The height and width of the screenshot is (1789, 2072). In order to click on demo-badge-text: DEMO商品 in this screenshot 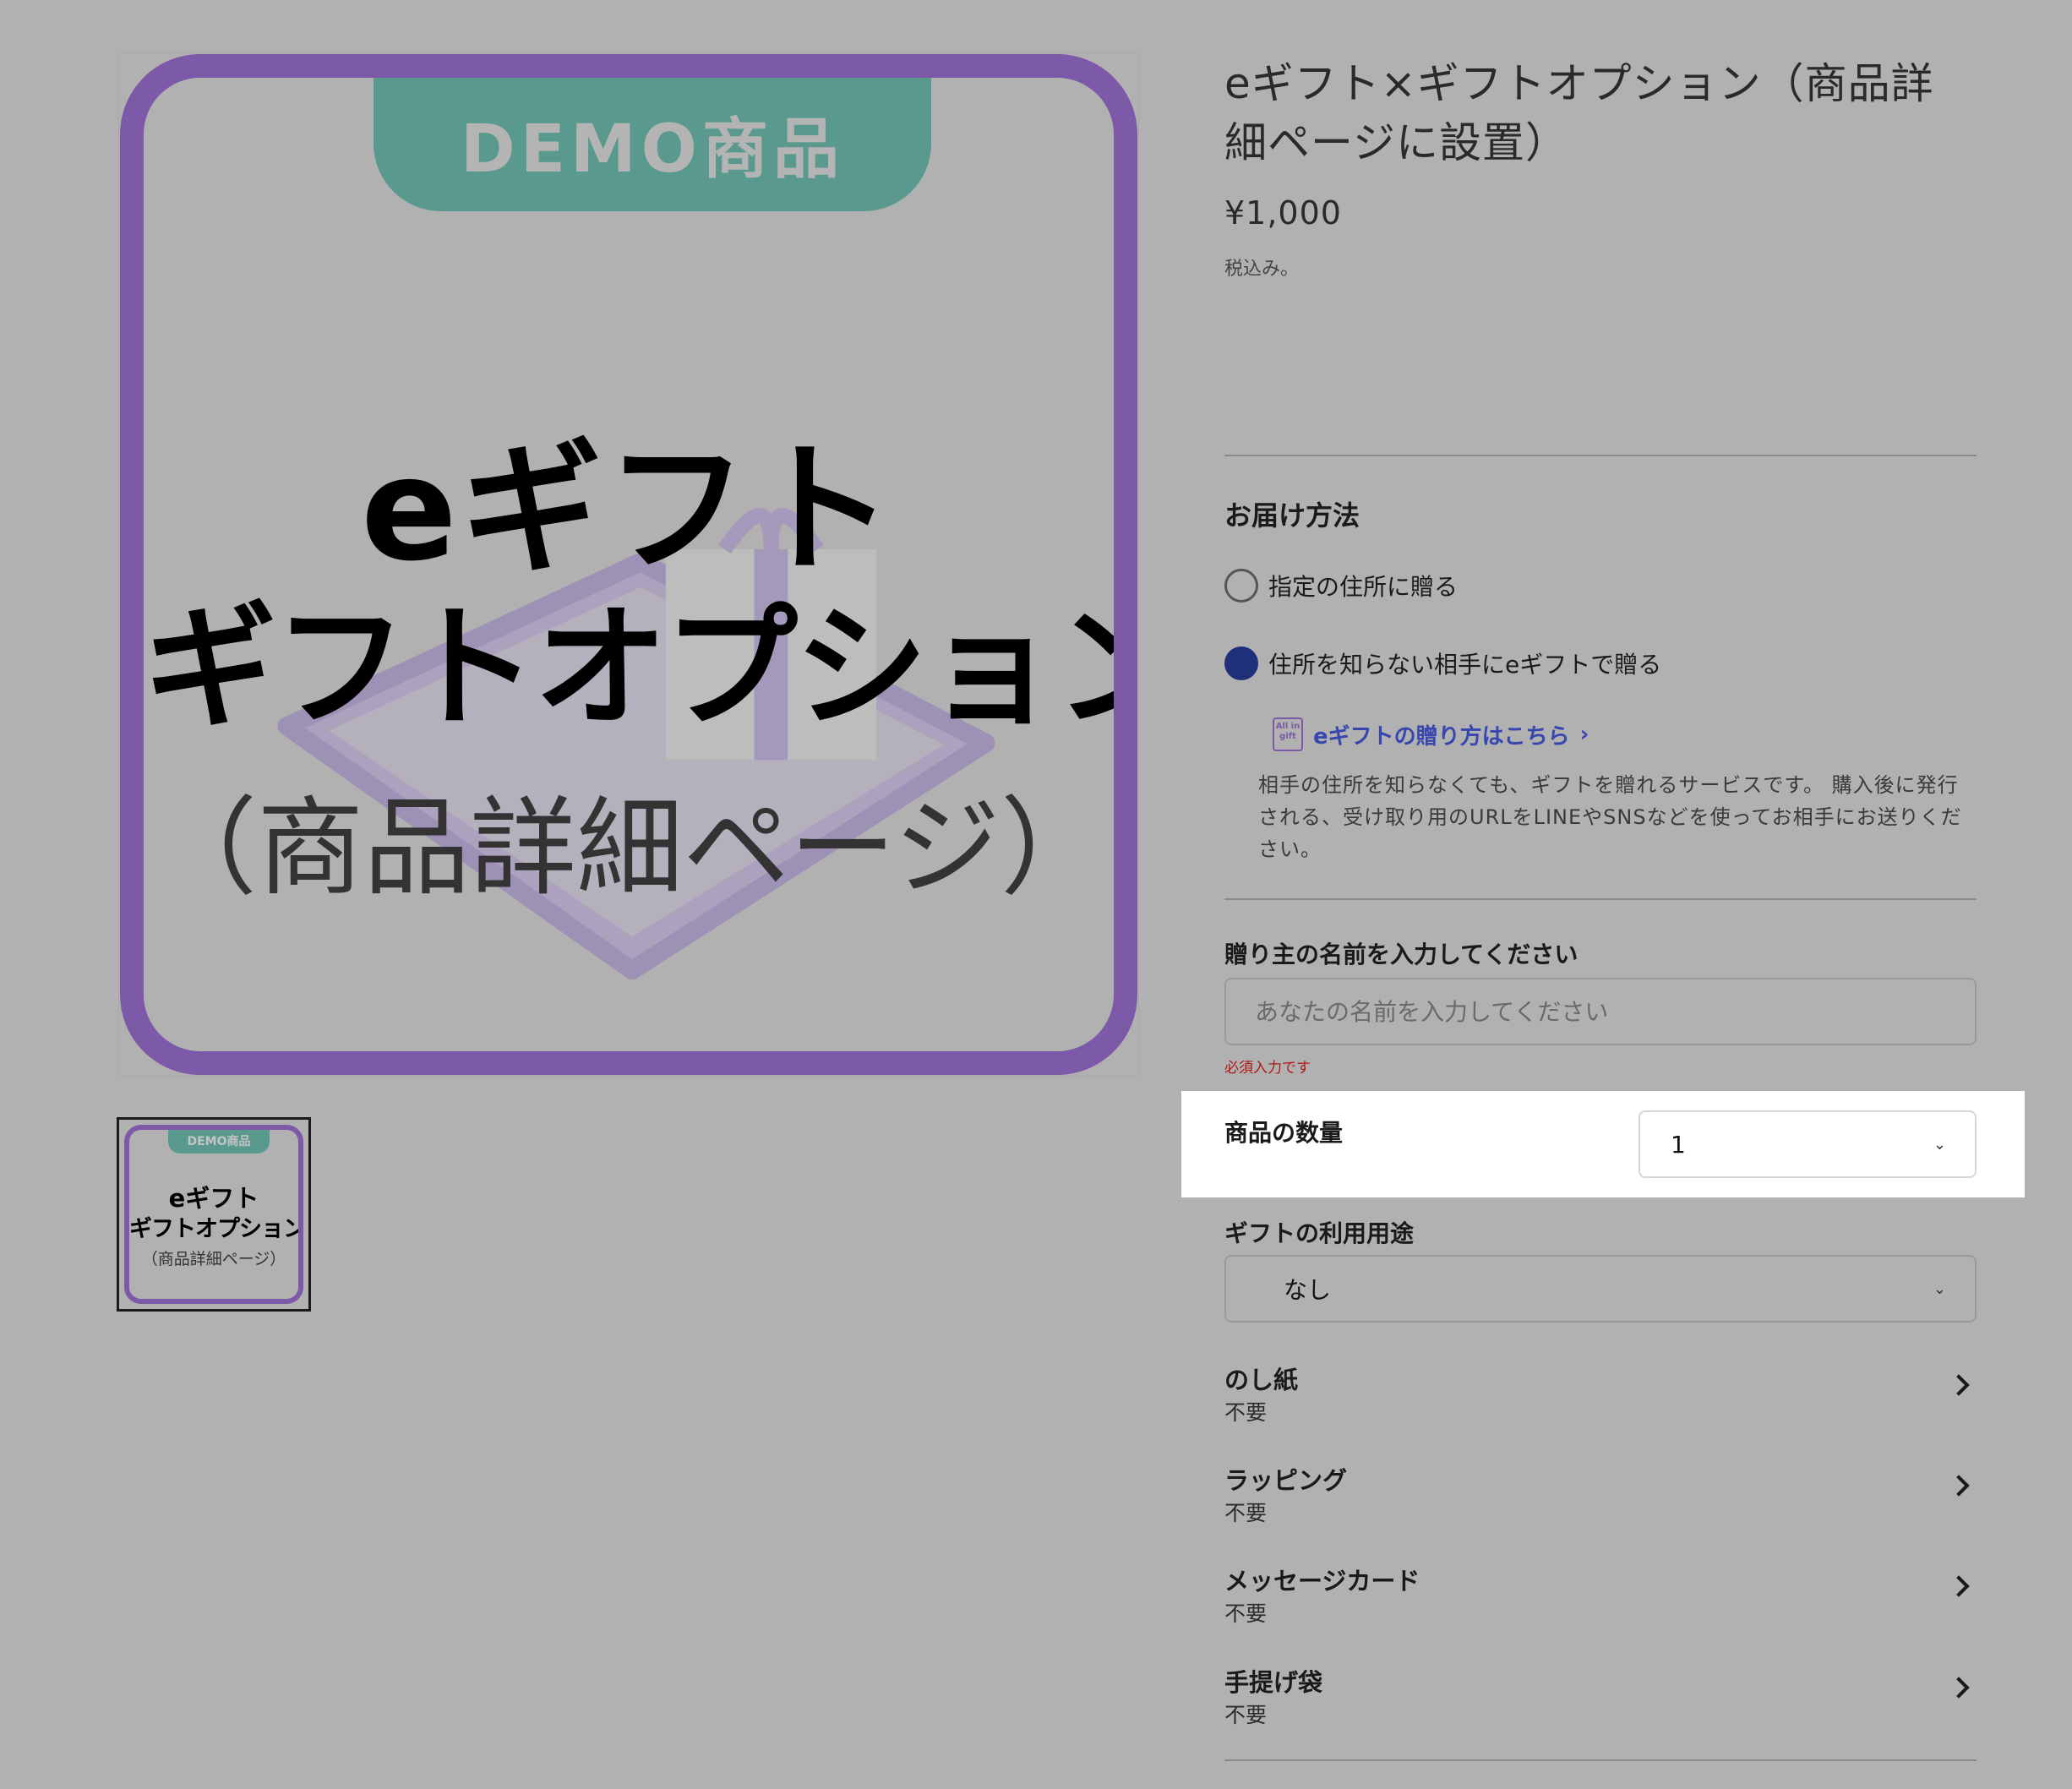, I will do `click(652, 150)`.